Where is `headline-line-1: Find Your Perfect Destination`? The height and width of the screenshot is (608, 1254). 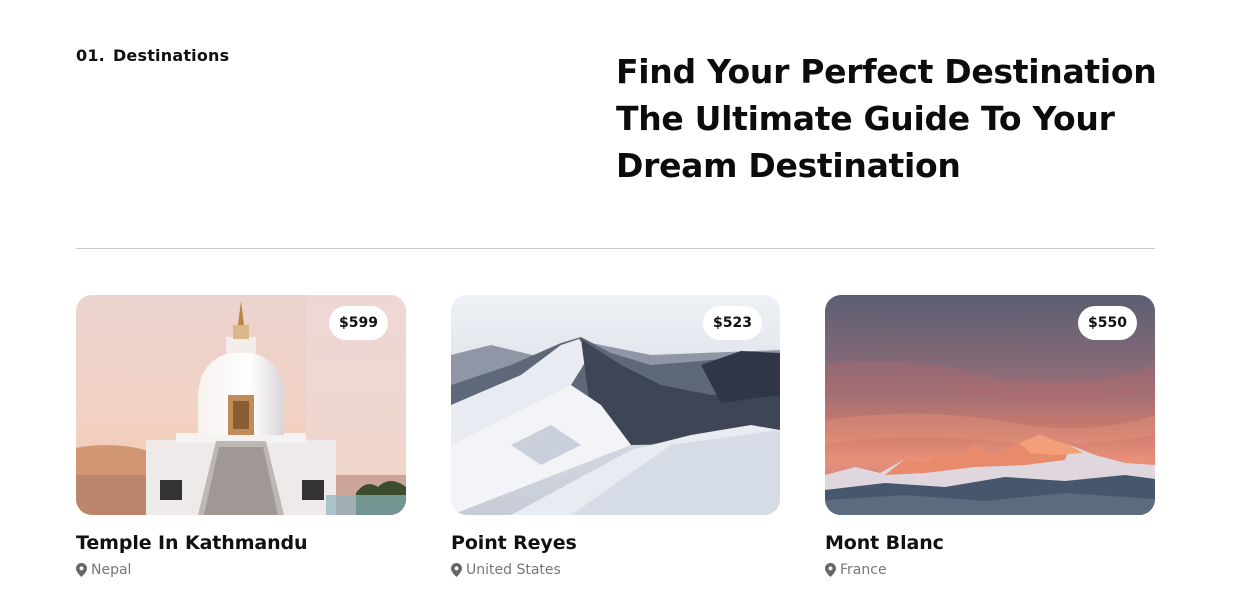
headline-line-1: Find Your Perfect Destination is located at coordinates (886, 71).